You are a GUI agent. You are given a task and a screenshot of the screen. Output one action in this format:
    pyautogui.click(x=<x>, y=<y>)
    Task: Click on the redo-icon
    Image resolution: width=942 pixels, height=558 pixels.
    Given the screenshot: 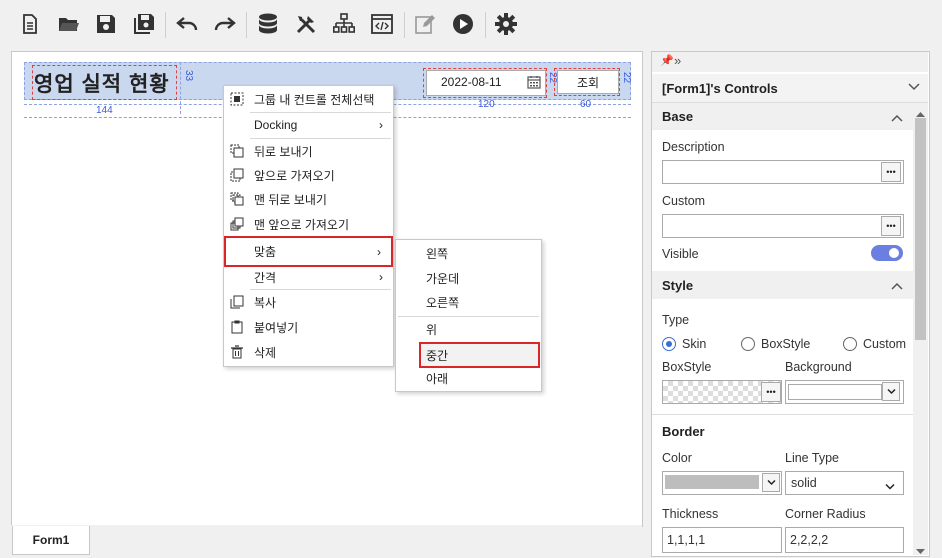 What is the action you would take?
    pyautogui.click(x=225, y=24)
    